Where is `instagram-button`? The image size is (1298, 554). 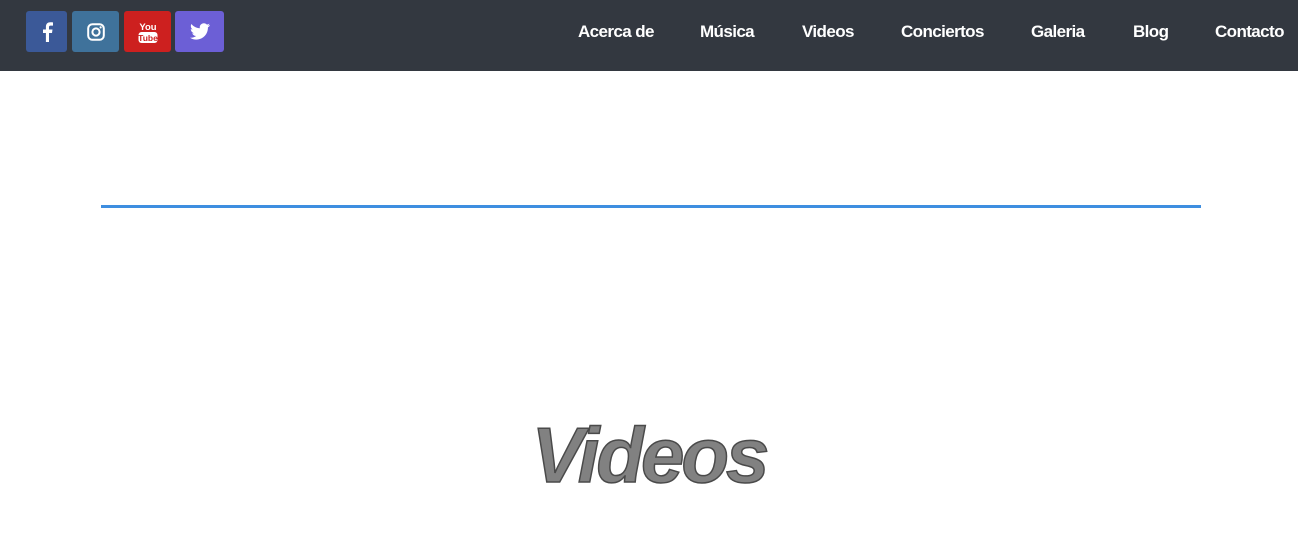
instagram-button is located at coordinates (95, 31).